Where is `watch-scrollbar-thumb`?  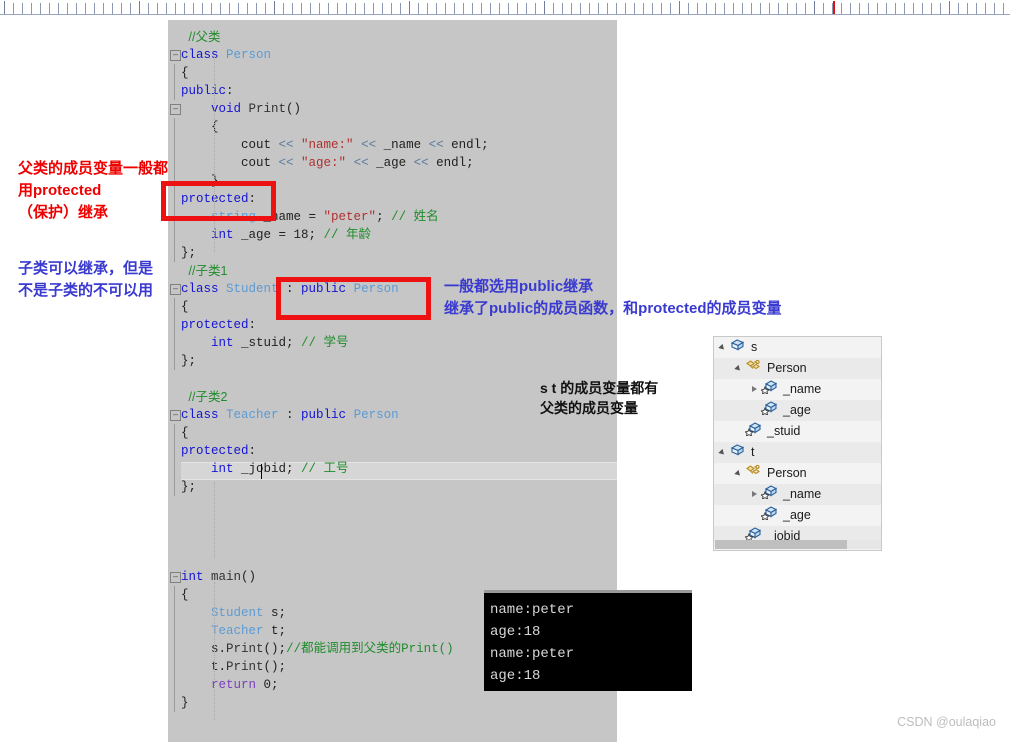
watch-scrollbar-thumb is located at coordinates (781, 544).